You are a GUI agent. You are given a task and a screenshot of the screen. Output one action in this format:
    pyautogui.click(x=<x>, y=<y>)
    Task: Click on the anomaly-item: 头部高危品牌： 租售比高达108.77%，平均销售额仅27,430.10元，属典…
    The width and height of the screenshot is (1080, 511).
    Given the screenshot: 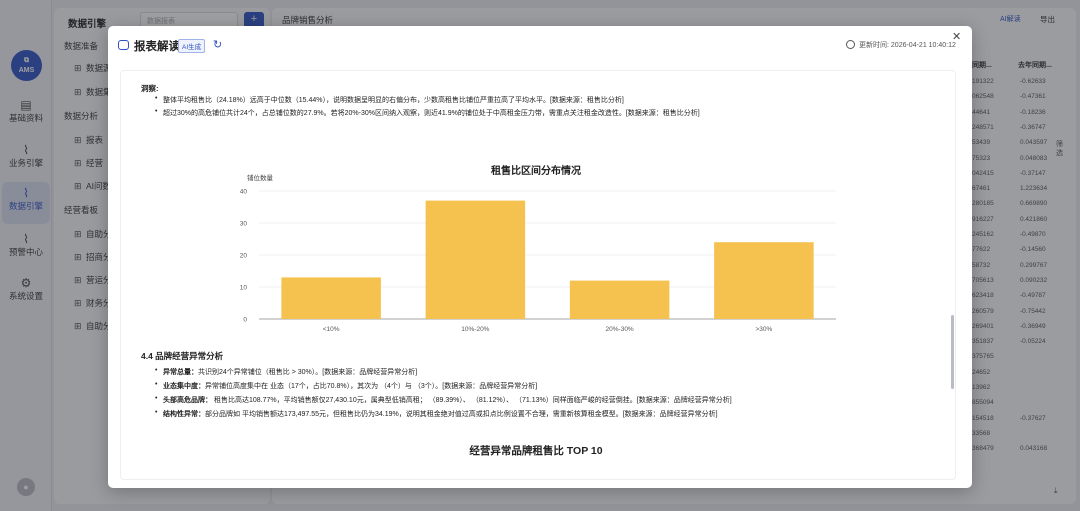 What is the action you would take?
    pyautogui.click(x=443, y=400)
    